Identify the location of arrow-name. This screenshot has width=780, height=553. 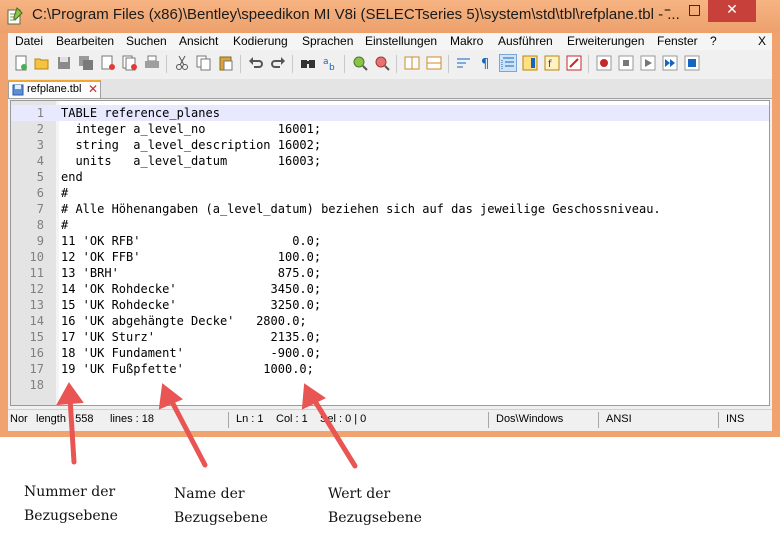
(183, 425).